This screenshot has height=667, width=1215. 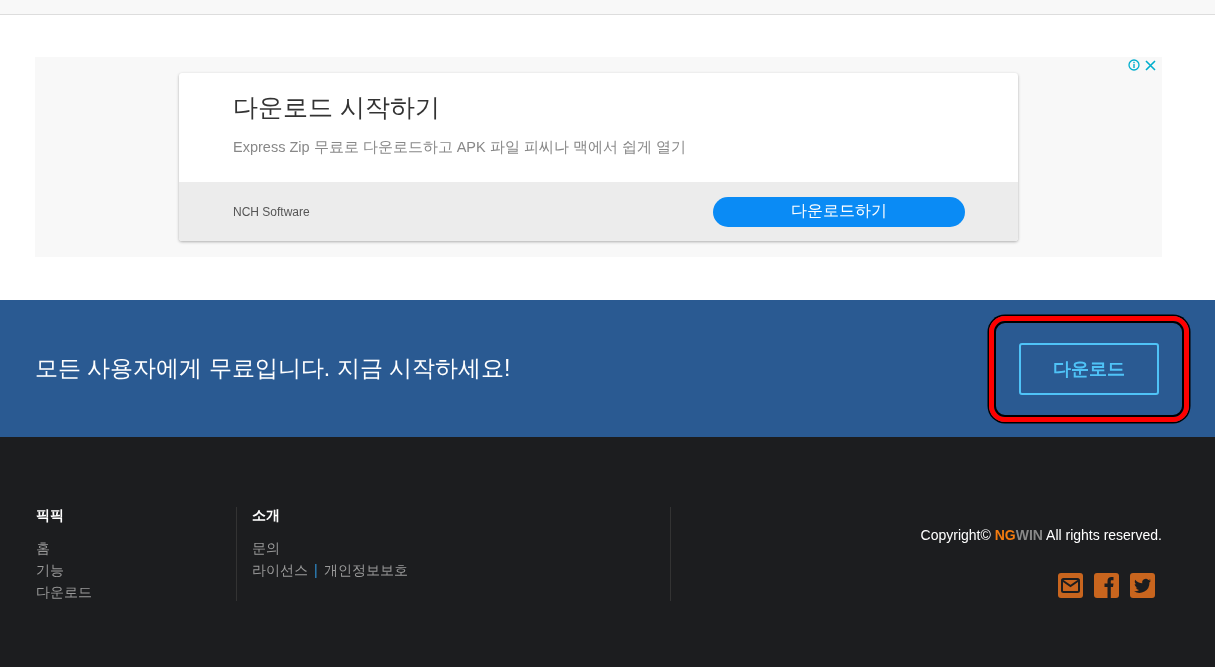 What do you see at coordinates (64, 592) in the screenshot?
I see `footer-link: 다운로드` at bounding box center [64, 592].